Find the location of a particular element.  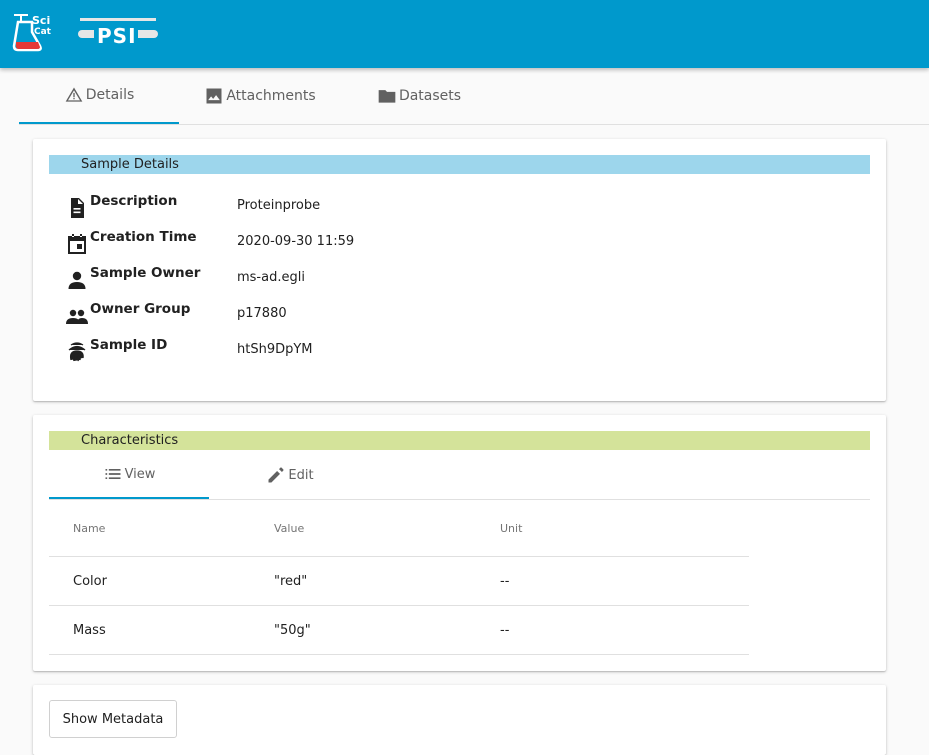

svg-text: Cat is located at coordinates (43, 32).